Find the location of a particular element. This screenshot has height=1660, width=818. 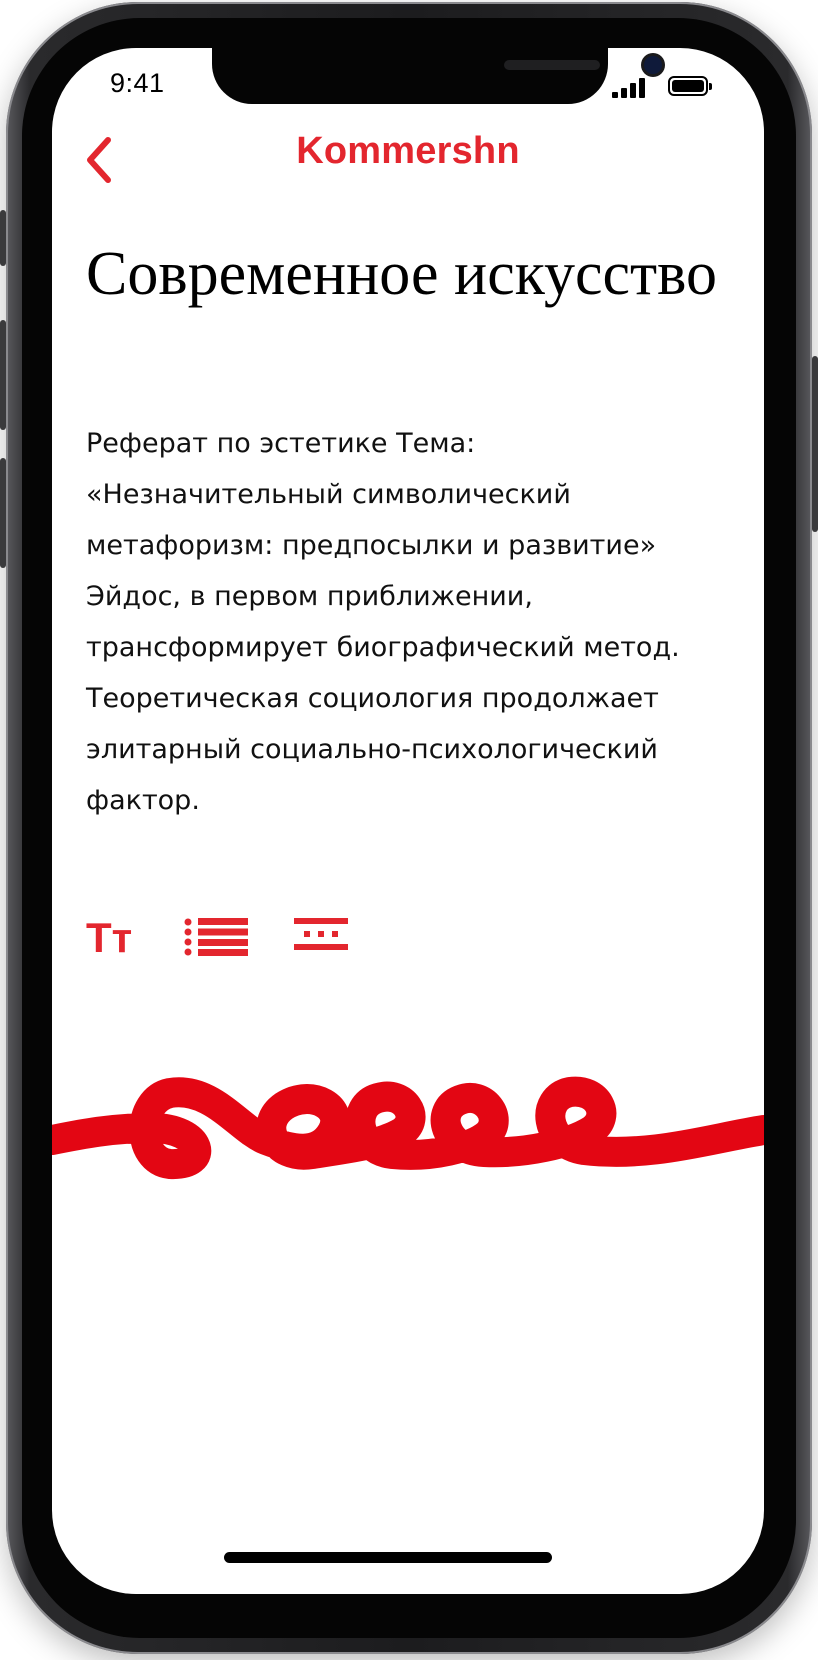

decorative-squiggle is located at coordinates (408, 1127).